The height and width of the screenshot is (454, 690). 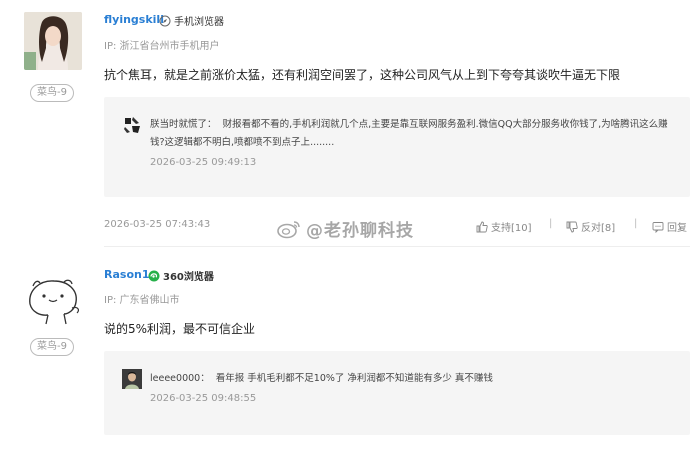 I want to click on quote-timestamp: 2026-03-25 09:48:55, so click(x=203, y=398).